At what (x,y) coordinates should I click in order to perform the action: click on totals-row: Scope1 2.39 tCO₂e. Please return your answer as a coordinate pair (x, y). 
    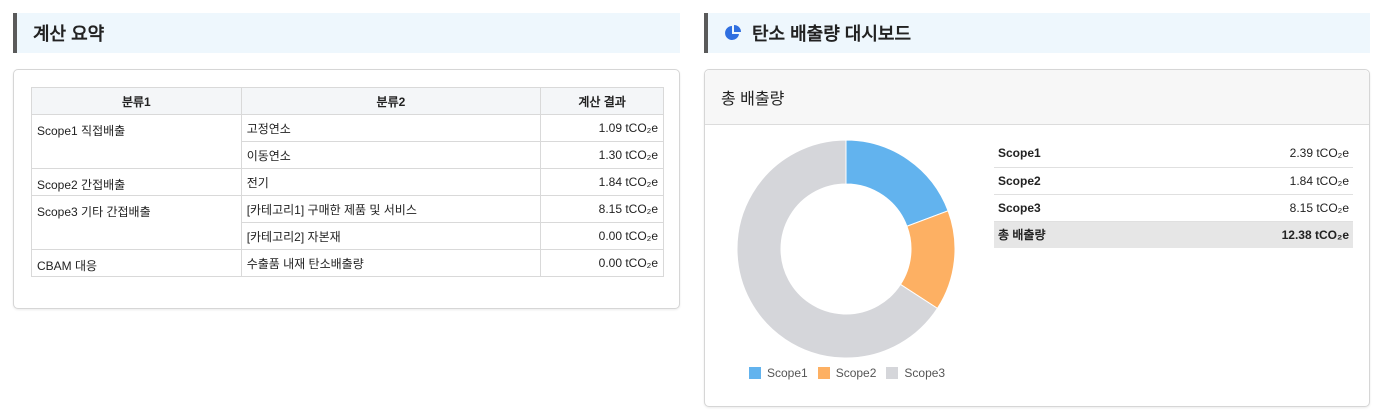
    Looking at the image, I should click on (1173, 154).